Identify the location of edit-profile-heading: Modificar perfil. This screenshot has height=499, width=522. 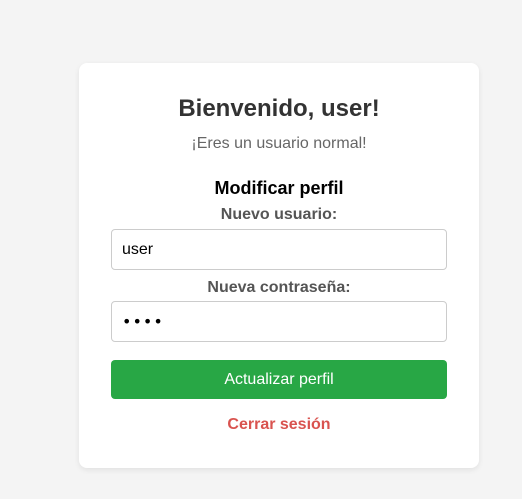
(279, 188).